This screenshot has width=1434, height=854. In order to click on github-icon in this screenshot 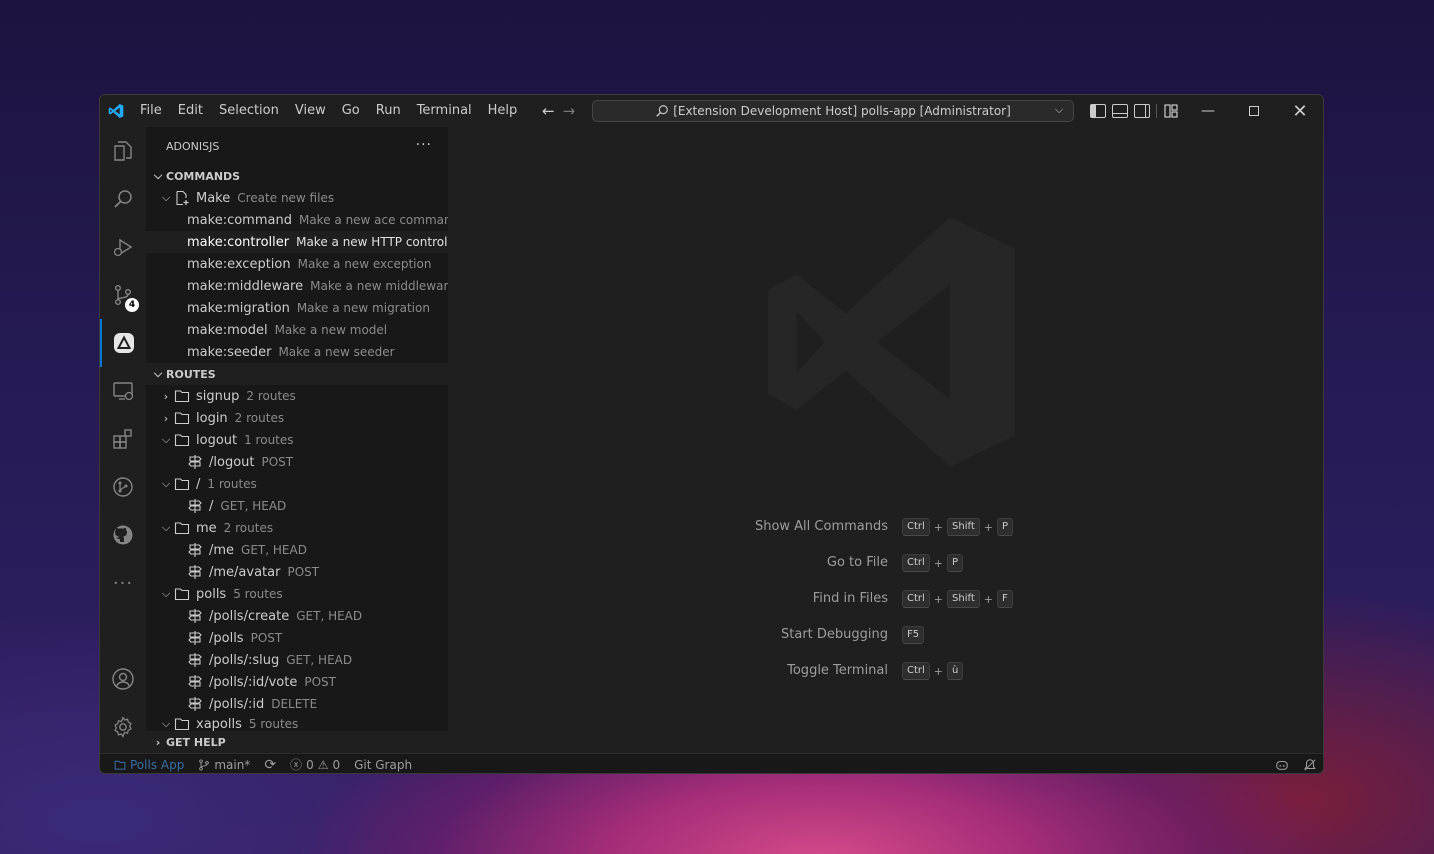, I will do `click(123, 535)`.